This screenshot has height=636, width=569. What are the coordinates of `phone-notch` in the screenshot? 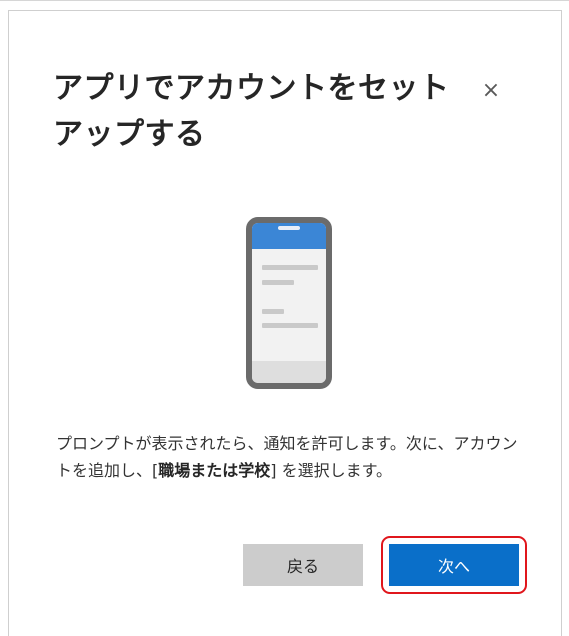 It's located at (289, 228).